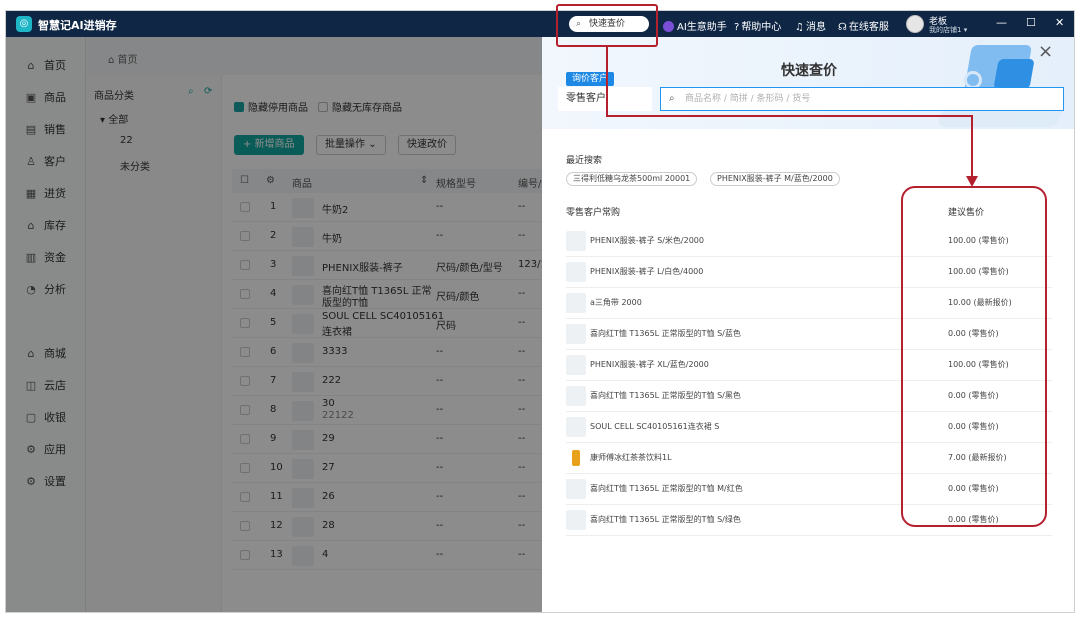 This screenshot has height=618, width=1080. What do you see at coordinates (948, 30) in the screenshot?
I see `user-shop: 我的店铺1 ▾` at bounding box center [948, 30].